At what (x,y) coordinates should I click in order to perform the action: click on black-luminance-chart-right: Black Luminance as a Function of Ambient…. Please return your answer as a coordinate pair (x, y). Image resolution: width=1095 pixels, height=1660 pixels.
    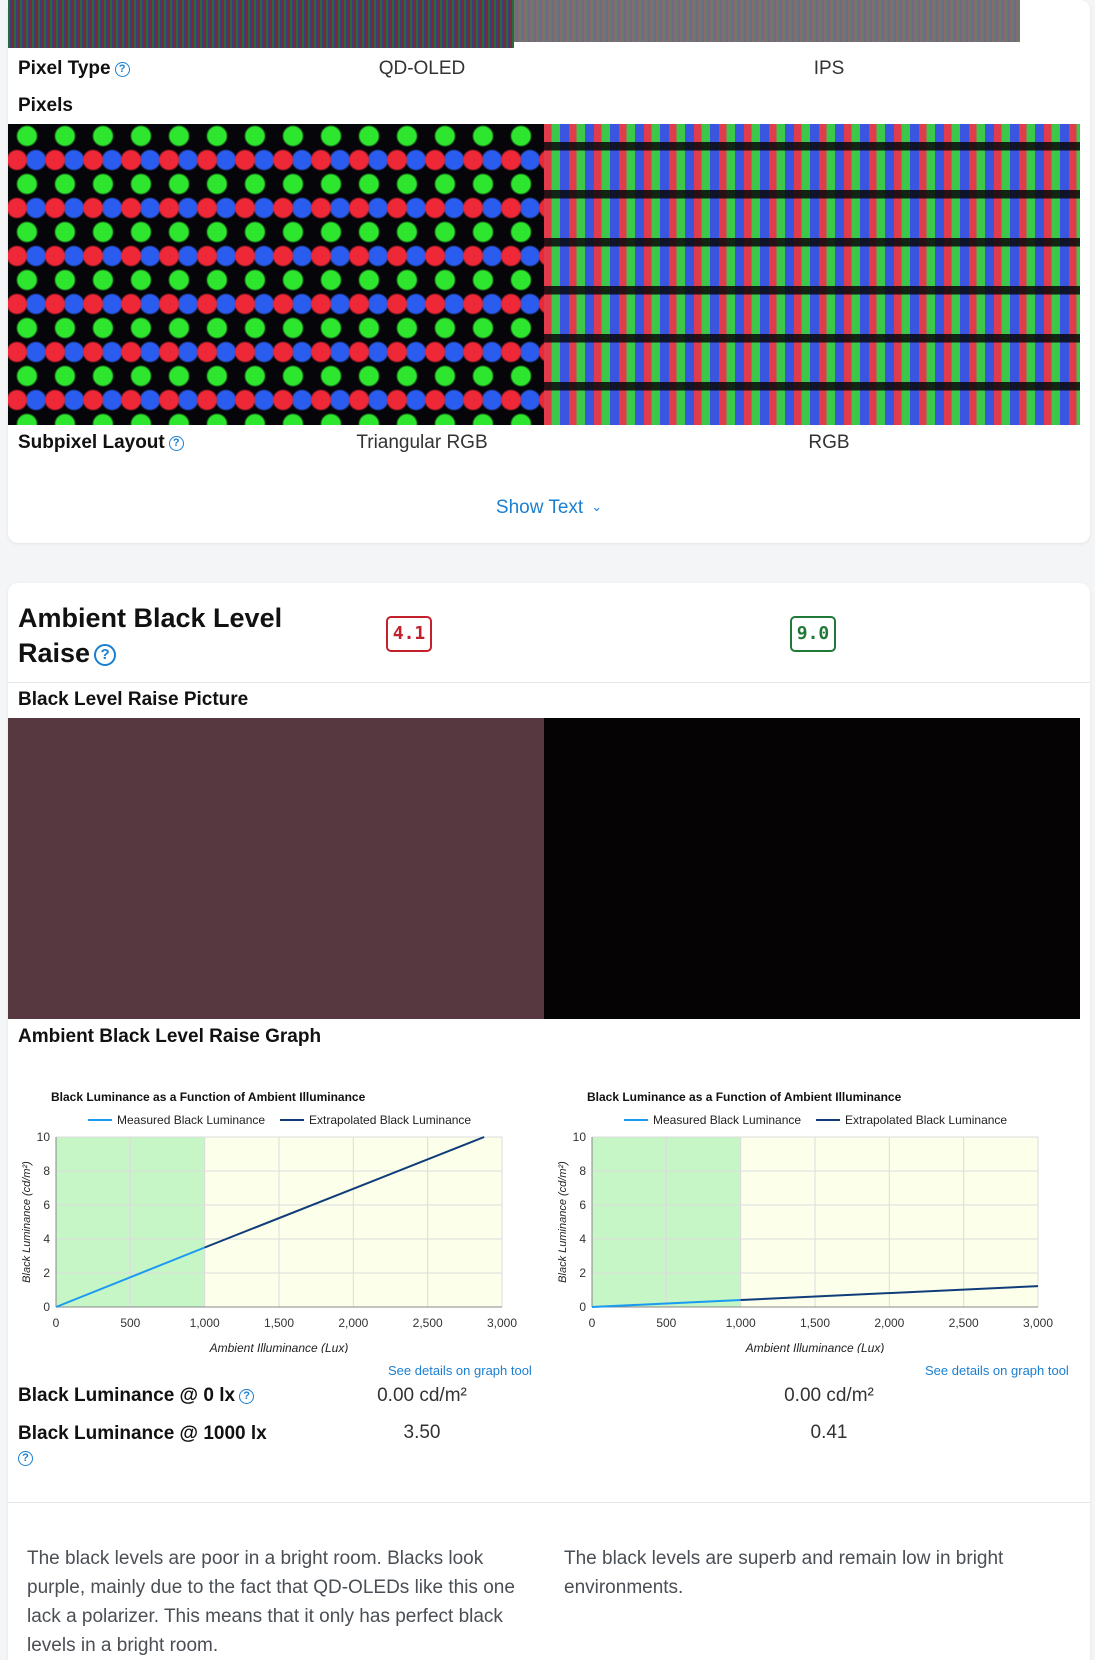
    Looking at the image, I should click on (816, 1203).